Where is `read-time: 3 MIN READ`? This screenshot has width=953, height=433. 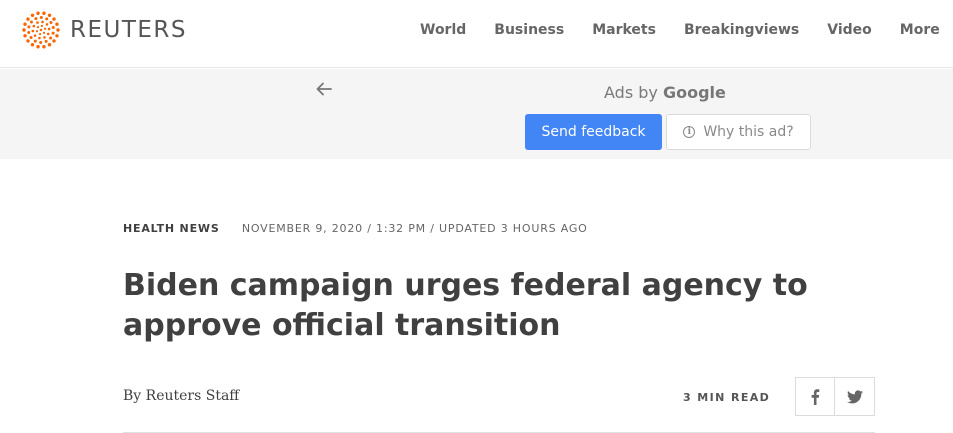 read-time: 3 MIN READ is located at coordinates (727, 397).